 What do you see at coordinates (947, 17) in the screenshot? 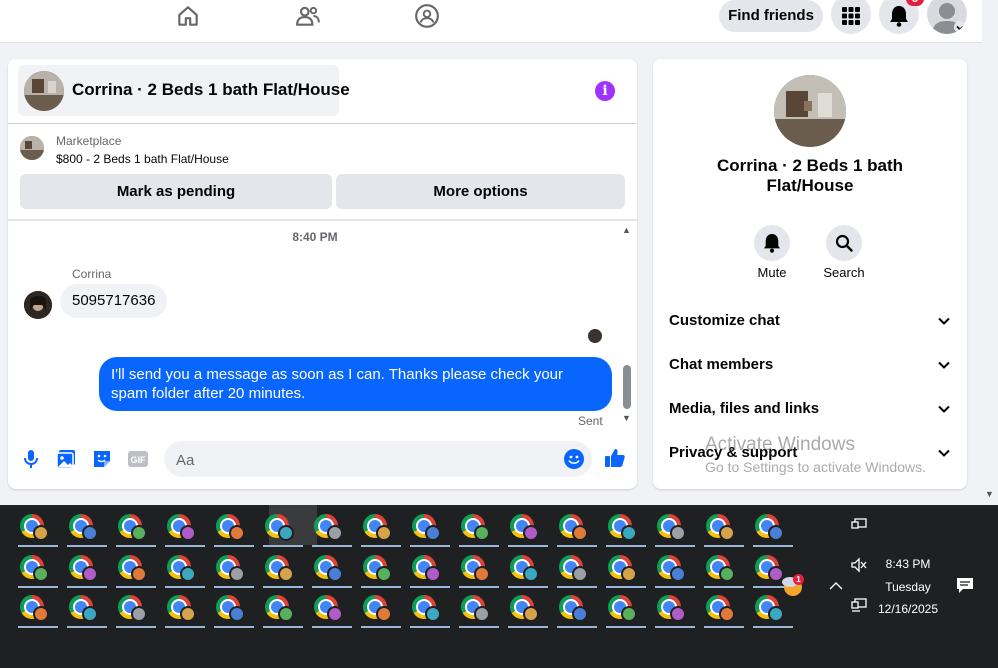
I see `profile-button` at bounding box center [947, 17].